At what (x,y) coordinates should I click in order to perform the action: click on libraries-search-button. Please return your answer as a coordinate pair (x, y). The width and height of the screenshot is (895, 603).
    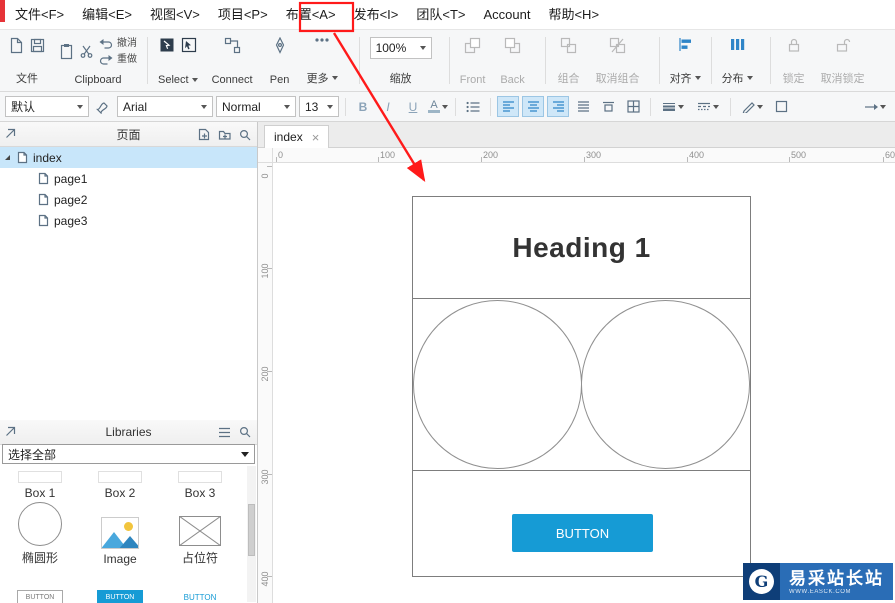
    Looking at the image, I should click on (245, 432).